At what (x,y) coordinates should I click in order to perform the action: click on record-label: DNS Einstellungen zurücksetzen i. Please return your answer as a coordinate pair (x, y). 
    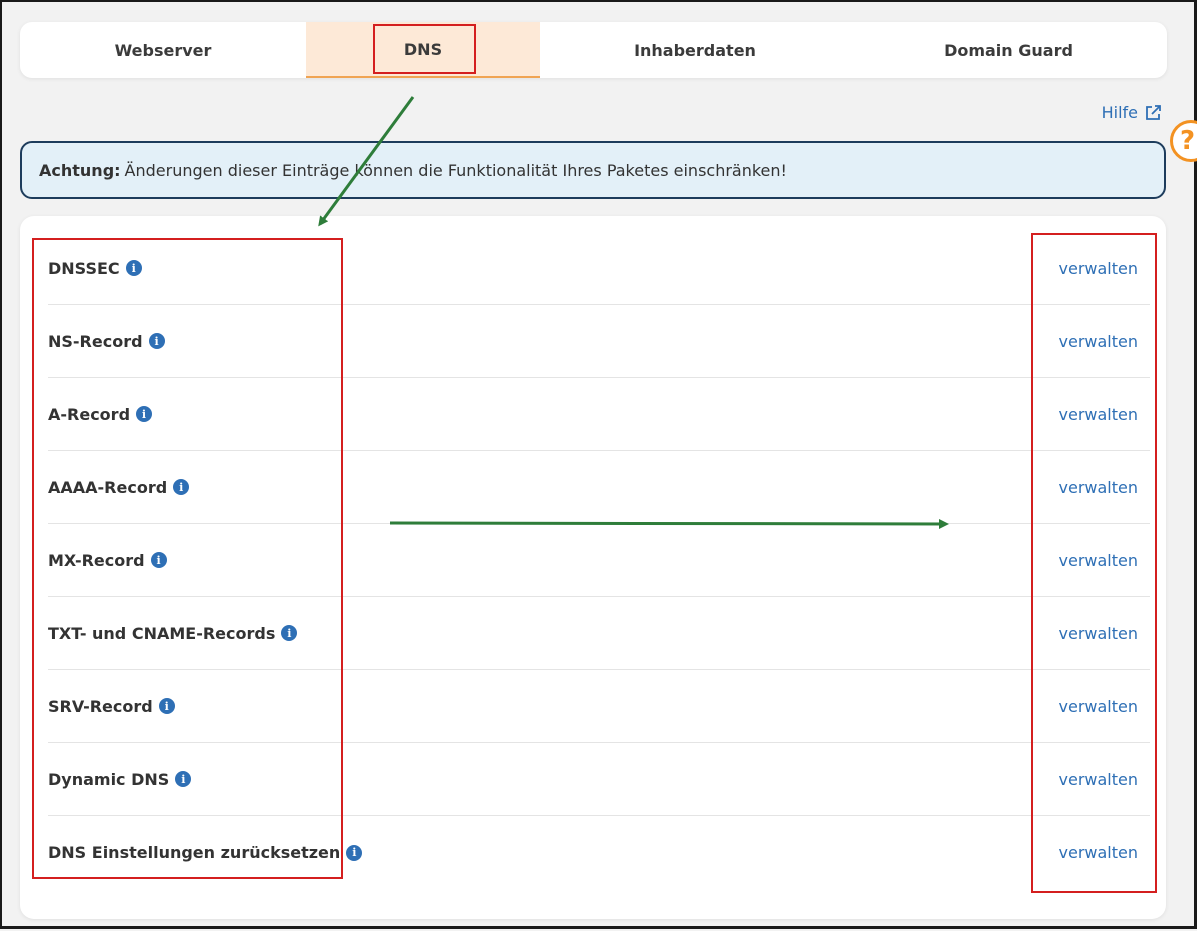
    Looking at the image, I should click on (205, 852).